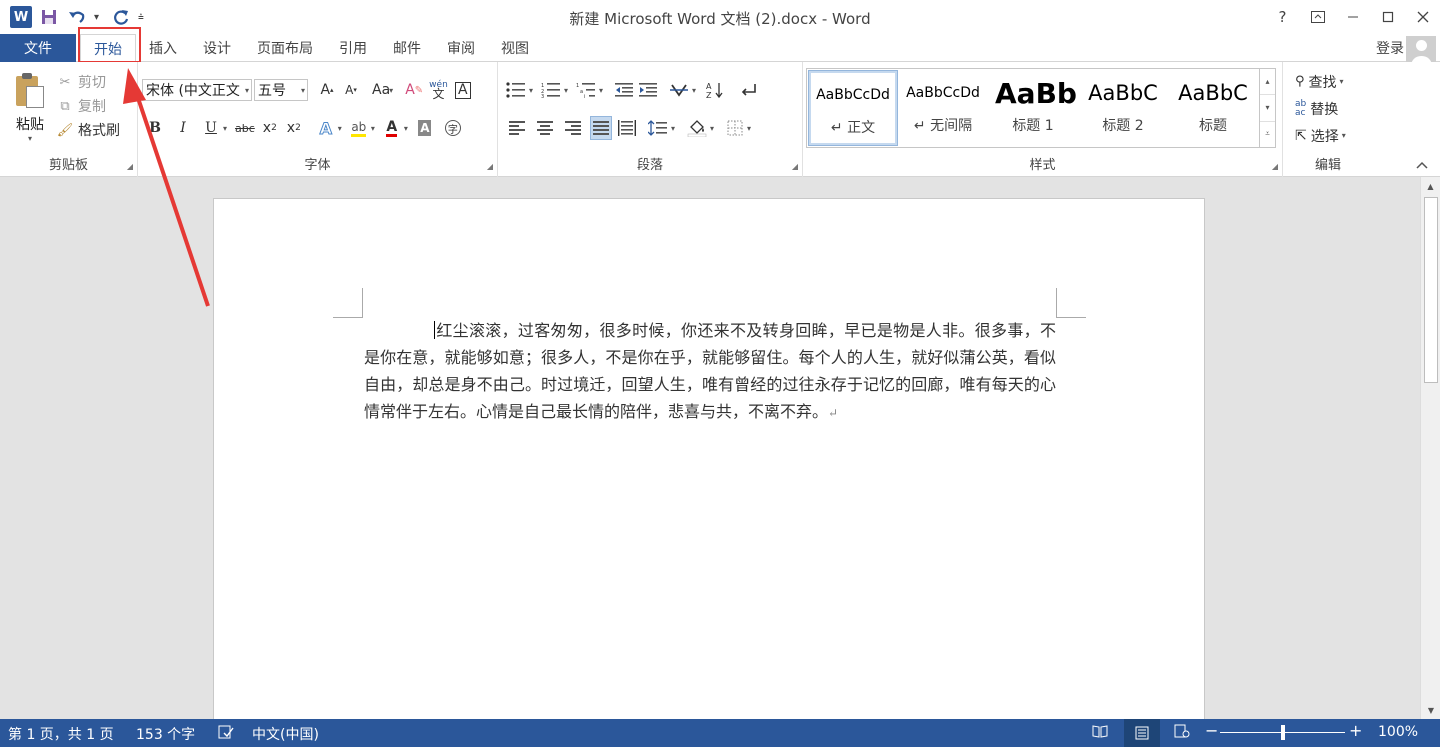 The image size is (1440, 747). Describe the element at coordinates (531, 90) in the screenshot. I see `bullets-dropdown-icon: ▾` at that location.